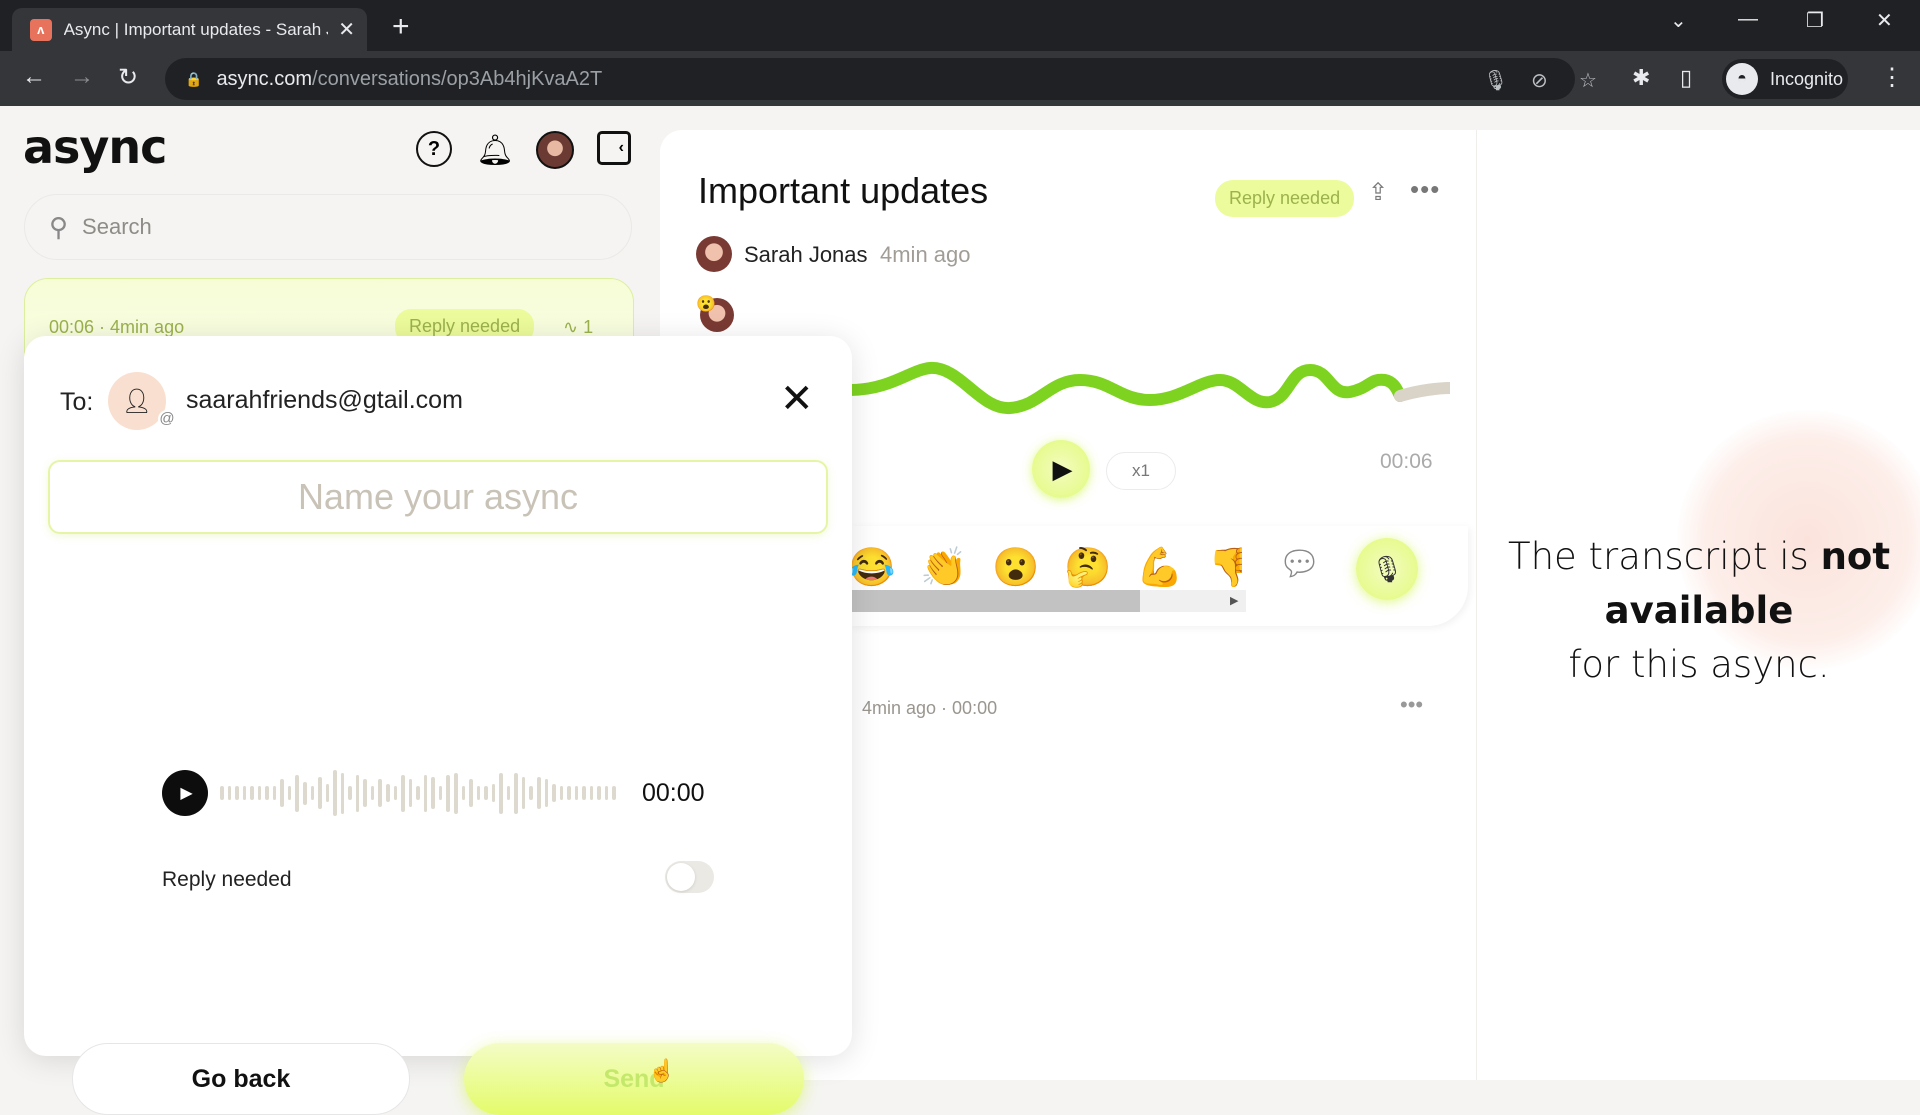 This screenshot has height=1115, width=1920. Describe the element at coordinates (1815, 20) in the screenshot. I see `restore-button: ❐` at that location.